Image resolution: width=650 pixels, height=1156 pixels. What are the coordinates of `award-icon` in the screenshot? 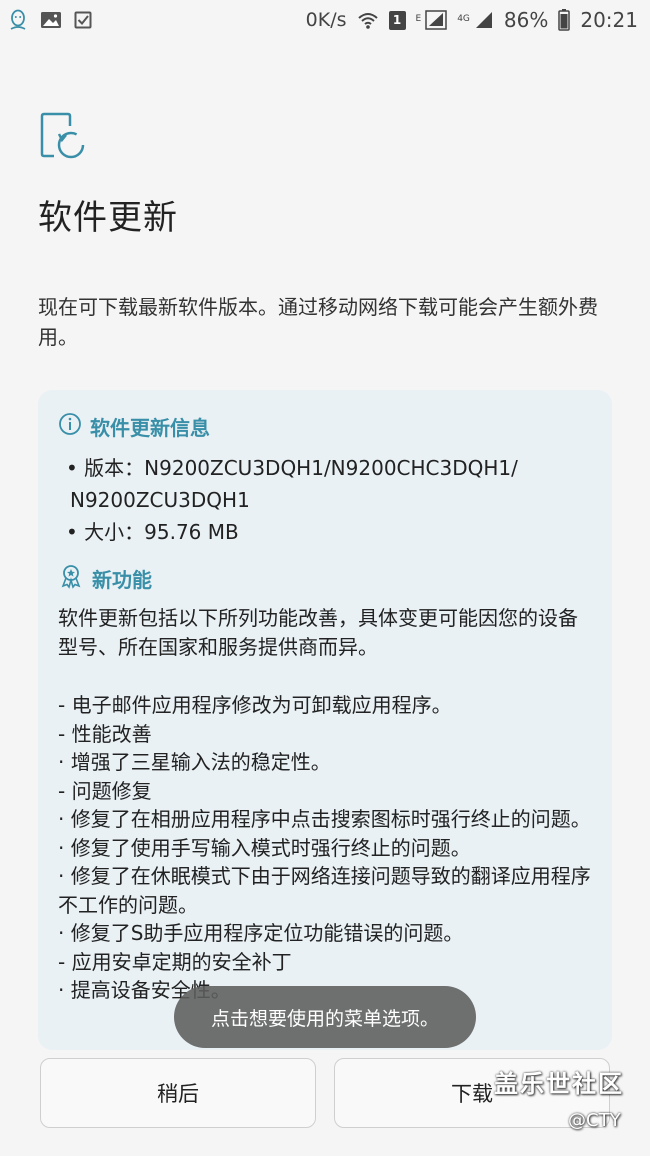 It's located at (71, 578).